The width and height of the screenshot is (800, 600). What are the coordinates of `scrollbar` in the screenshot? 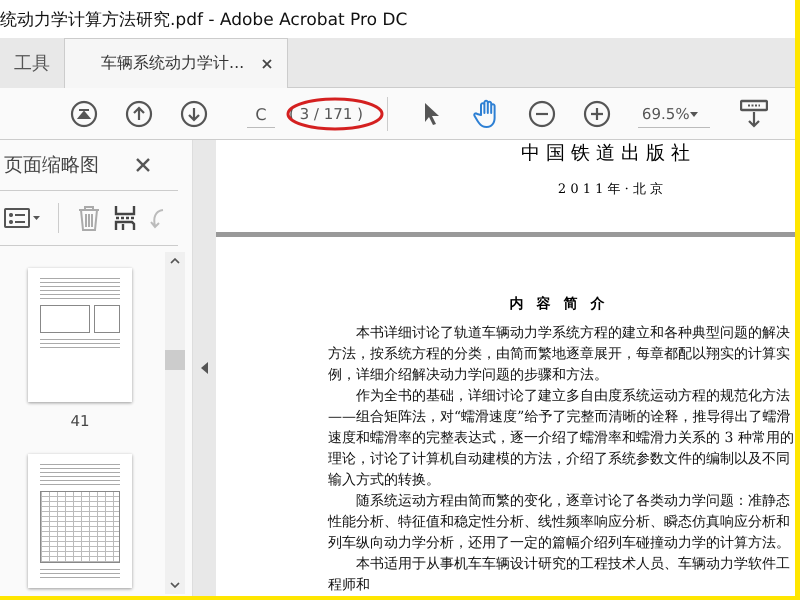 It's located at (175, 423).